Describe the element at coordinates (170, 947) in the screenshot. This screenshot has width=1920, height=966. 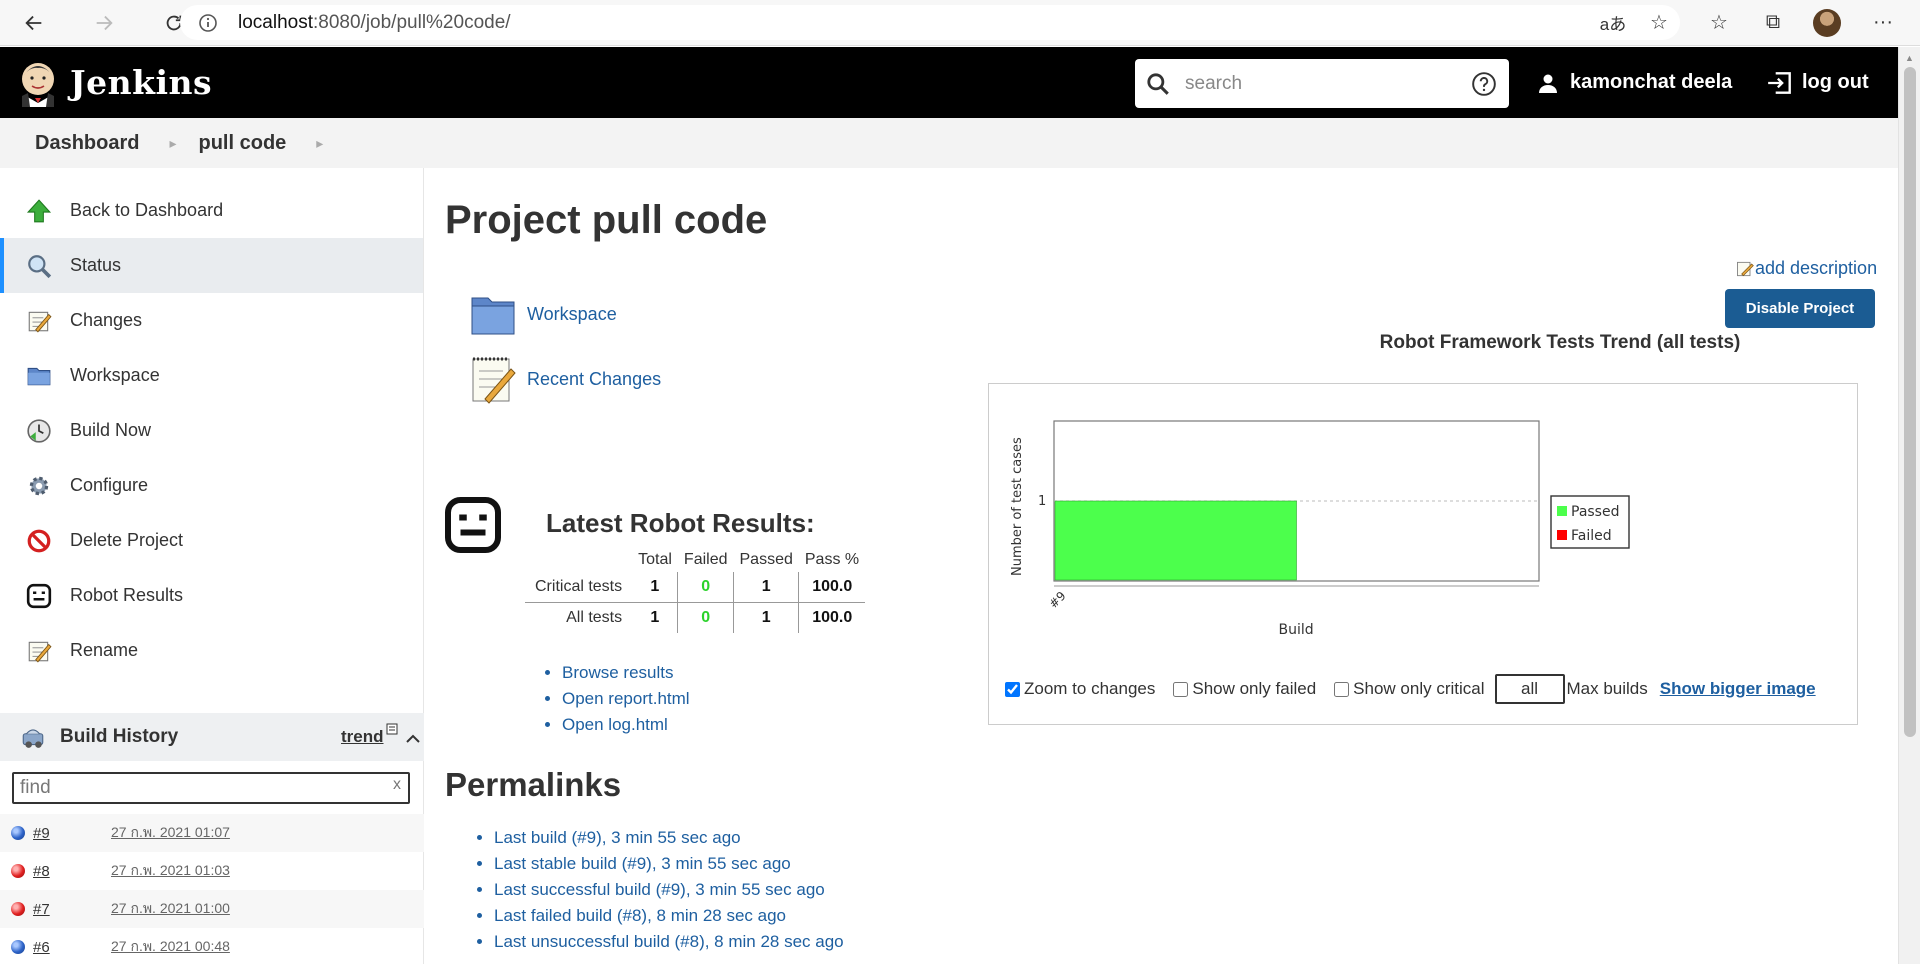
I see `build-date-link: 27 ก.พ. 2021 00:48` at that location.